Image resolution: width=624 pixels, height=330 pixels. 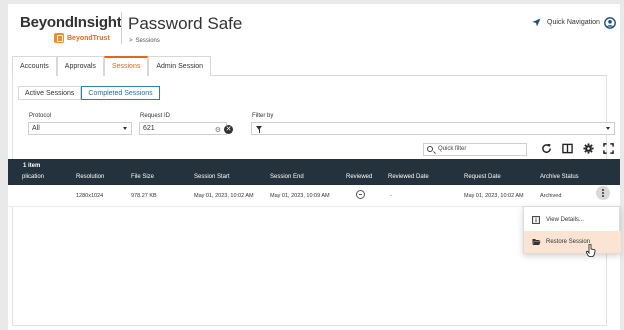 I want to click on beyondtrust-logo-icon, so click(x=59, y=38).